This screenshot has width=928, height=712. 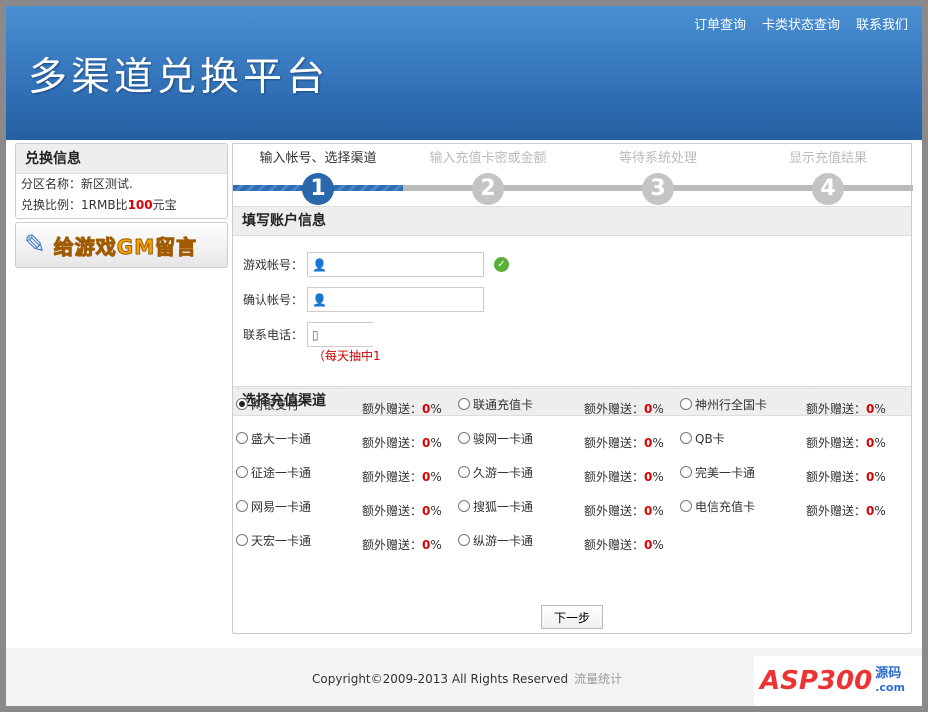 I want to click on stats-link: 流量统计, so click(x=598, y=679).